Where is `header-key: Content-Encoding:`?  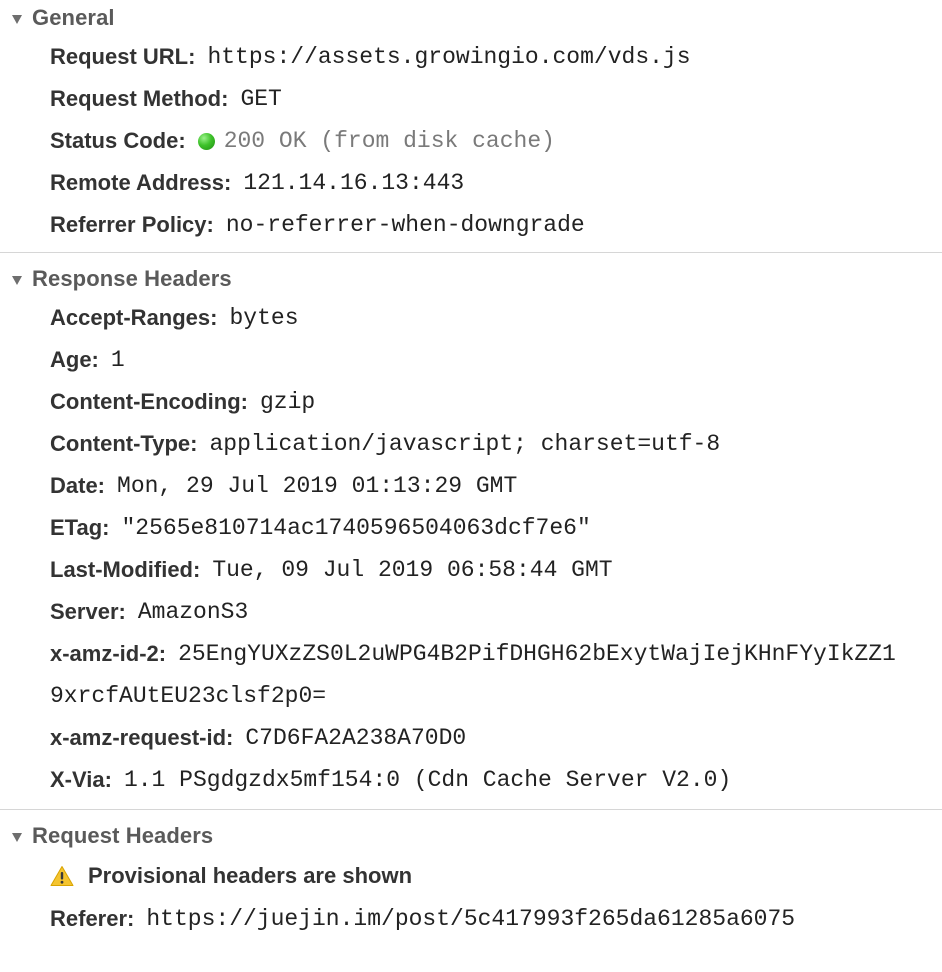
header-key: Content-Encoding: is located at coordinates (149, 401).